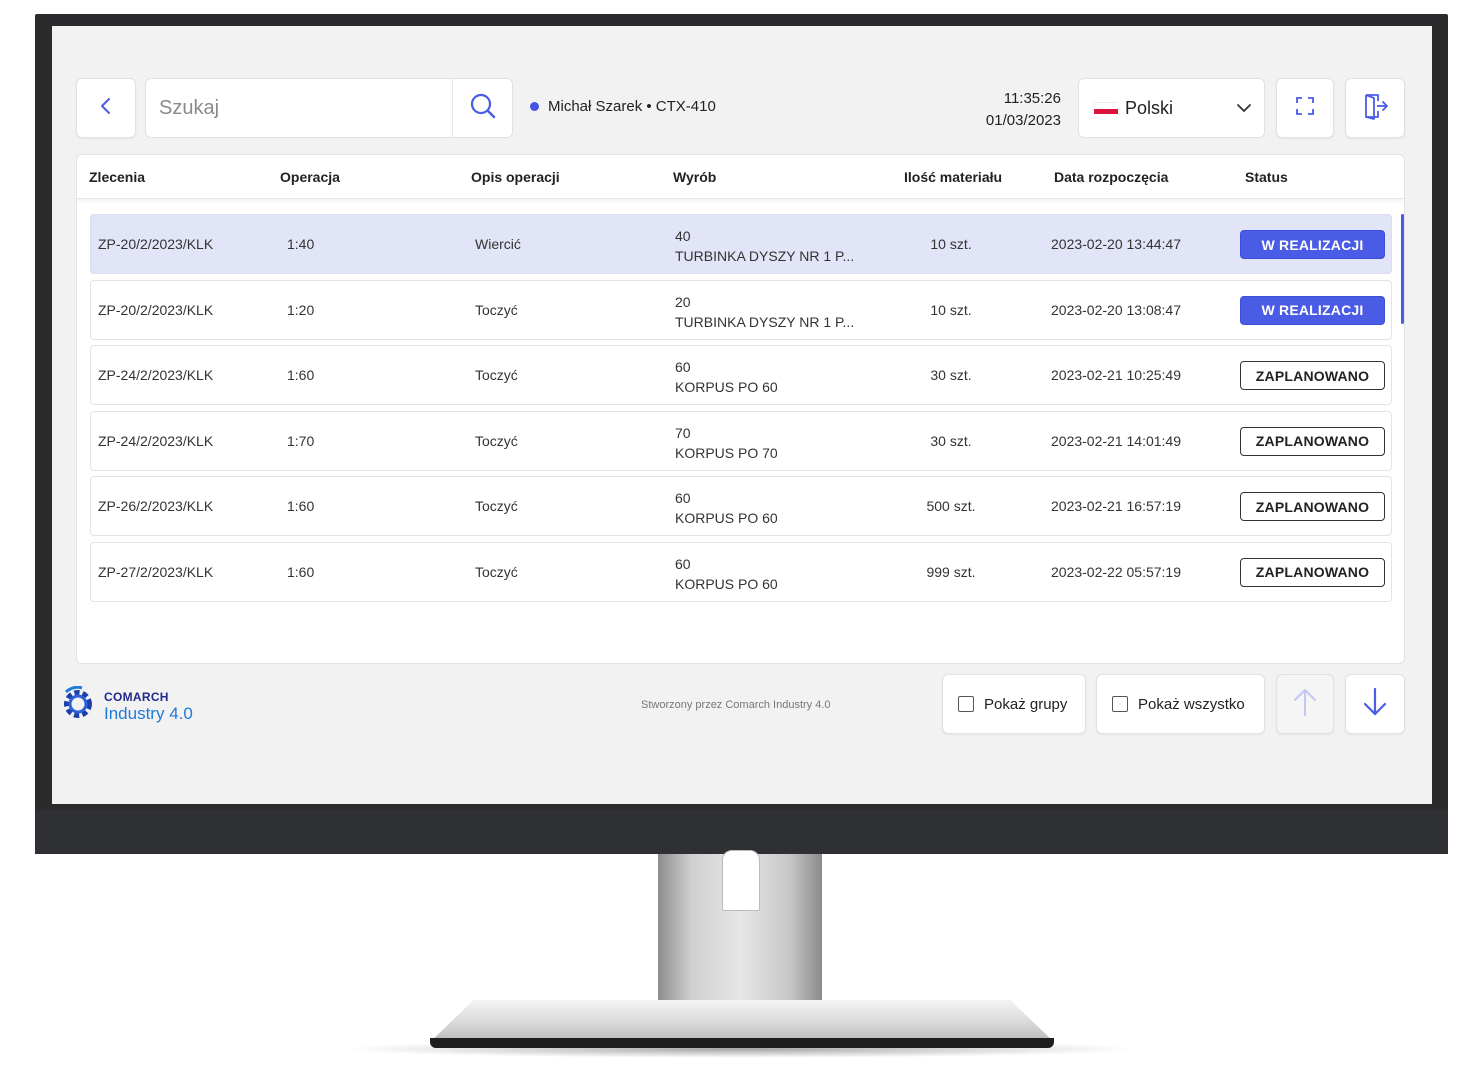 Image resolution: width=1480 pixels, height=1080 pixels. What do you see at coordinates (117, 177) in the screenshot?
I see `column-header-orders: Zlecenia` at bounding box center [117, 177].